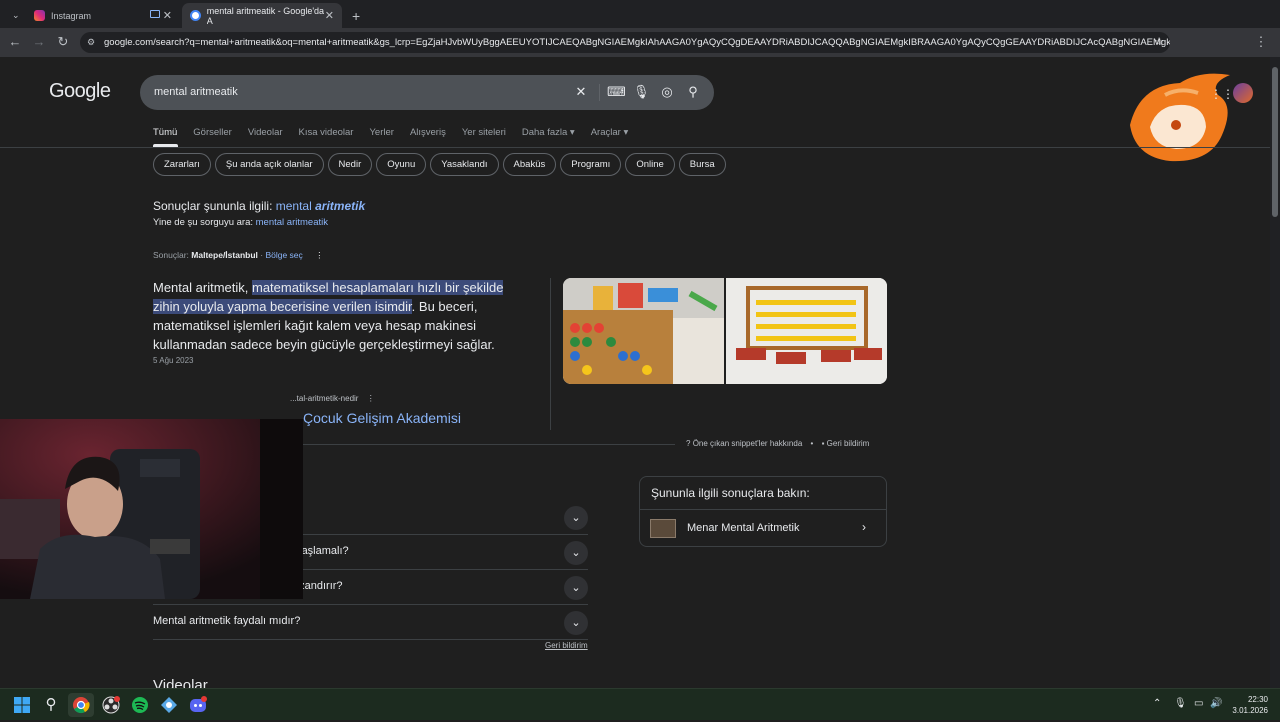 The image size is (1280, 722). What do you see at coordinates (1216, 703) in the screenshot?
I see `volume-icon: 🔊` at bounding box center [1216, 703].